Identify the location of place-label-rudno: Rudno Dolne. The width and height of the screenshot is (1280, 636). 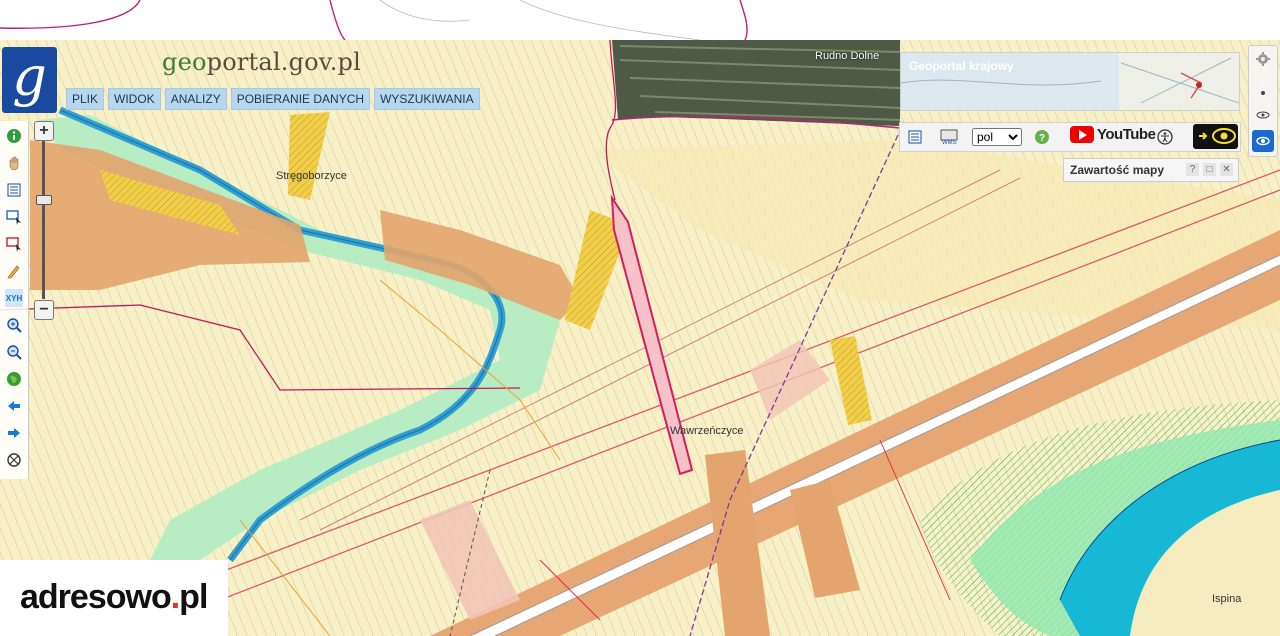
(847, 56).